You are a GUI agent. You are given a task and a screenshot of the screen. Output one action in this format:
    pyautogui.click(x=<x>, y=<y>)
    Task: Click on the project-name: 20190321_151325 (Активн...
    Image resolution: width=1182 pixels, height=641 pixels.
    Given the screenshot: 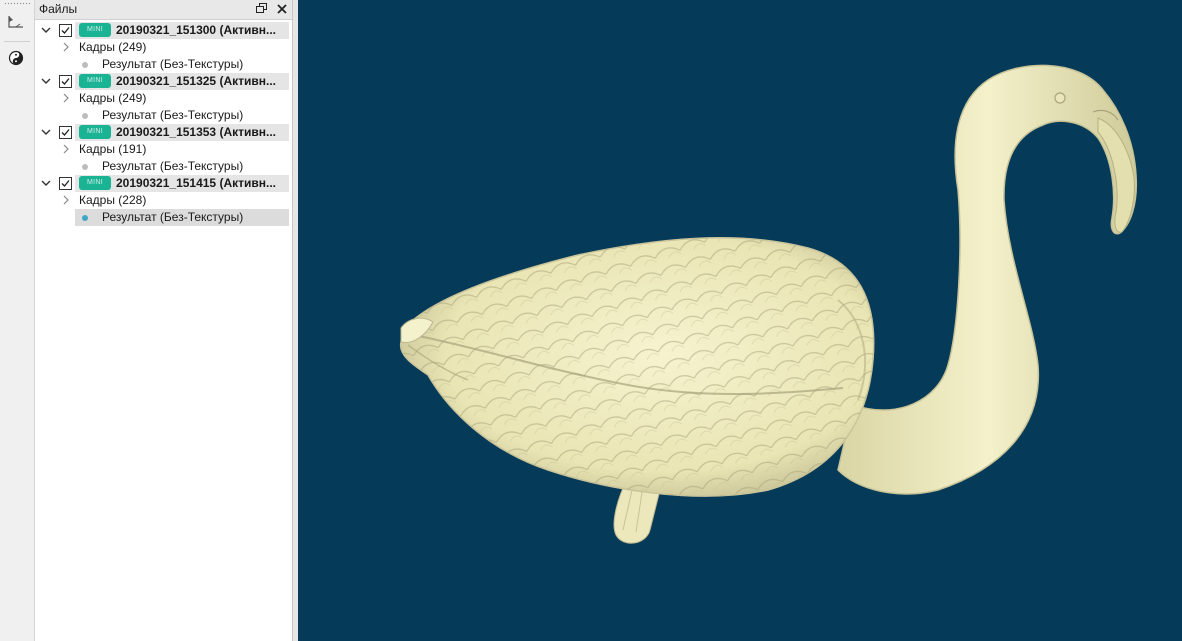 What is the action you would take?
    pyautogui.click(x=196, y=81)
    